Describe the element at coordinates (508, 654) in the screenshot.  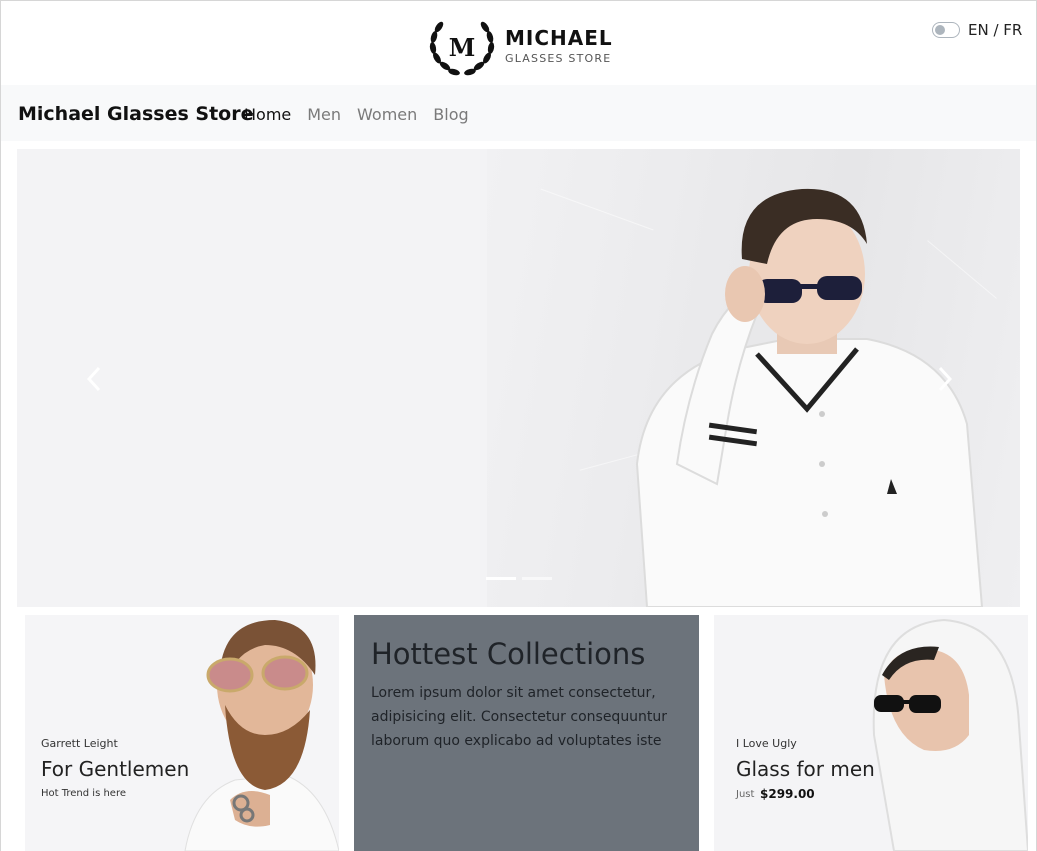
I see `card-title: Hottest Collections` at that location.